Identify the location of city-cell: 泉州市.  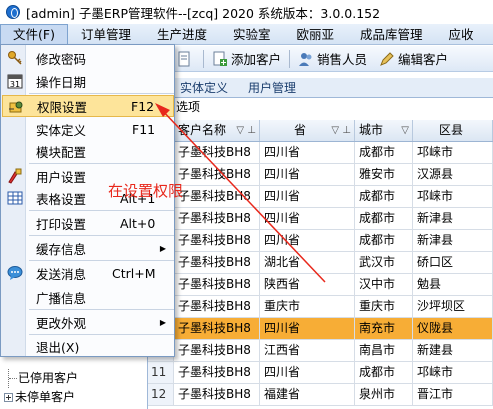
(384, 394).